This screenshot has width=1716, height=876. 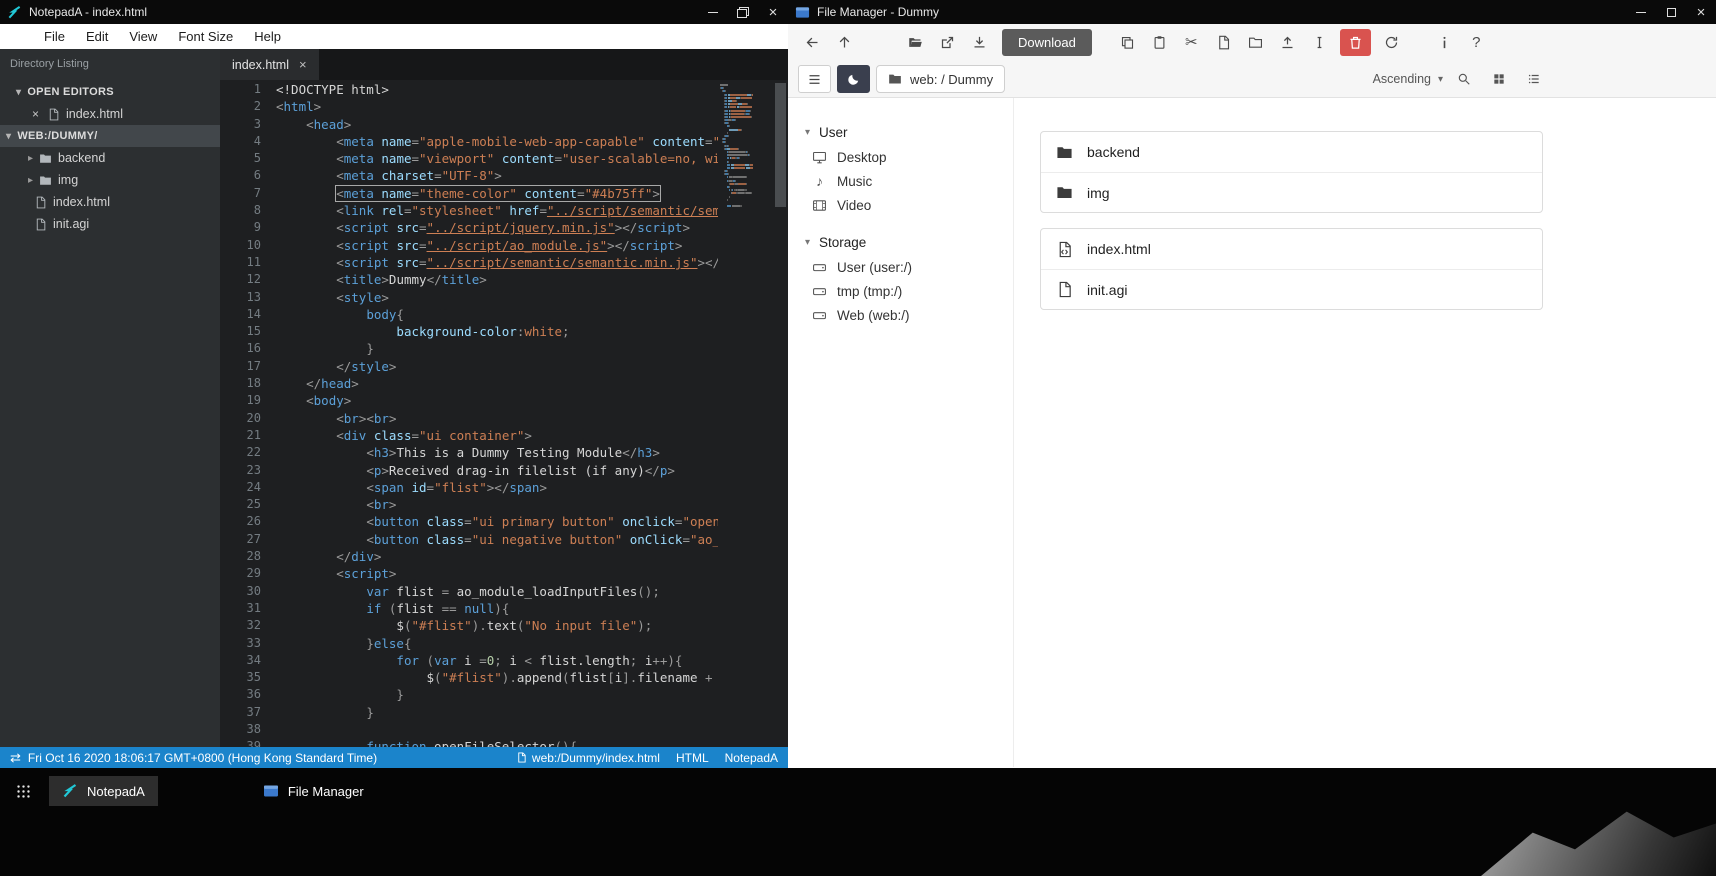 I want to click on code-line: 24 <span id="flist"></span>, so click(x=469, y=487).